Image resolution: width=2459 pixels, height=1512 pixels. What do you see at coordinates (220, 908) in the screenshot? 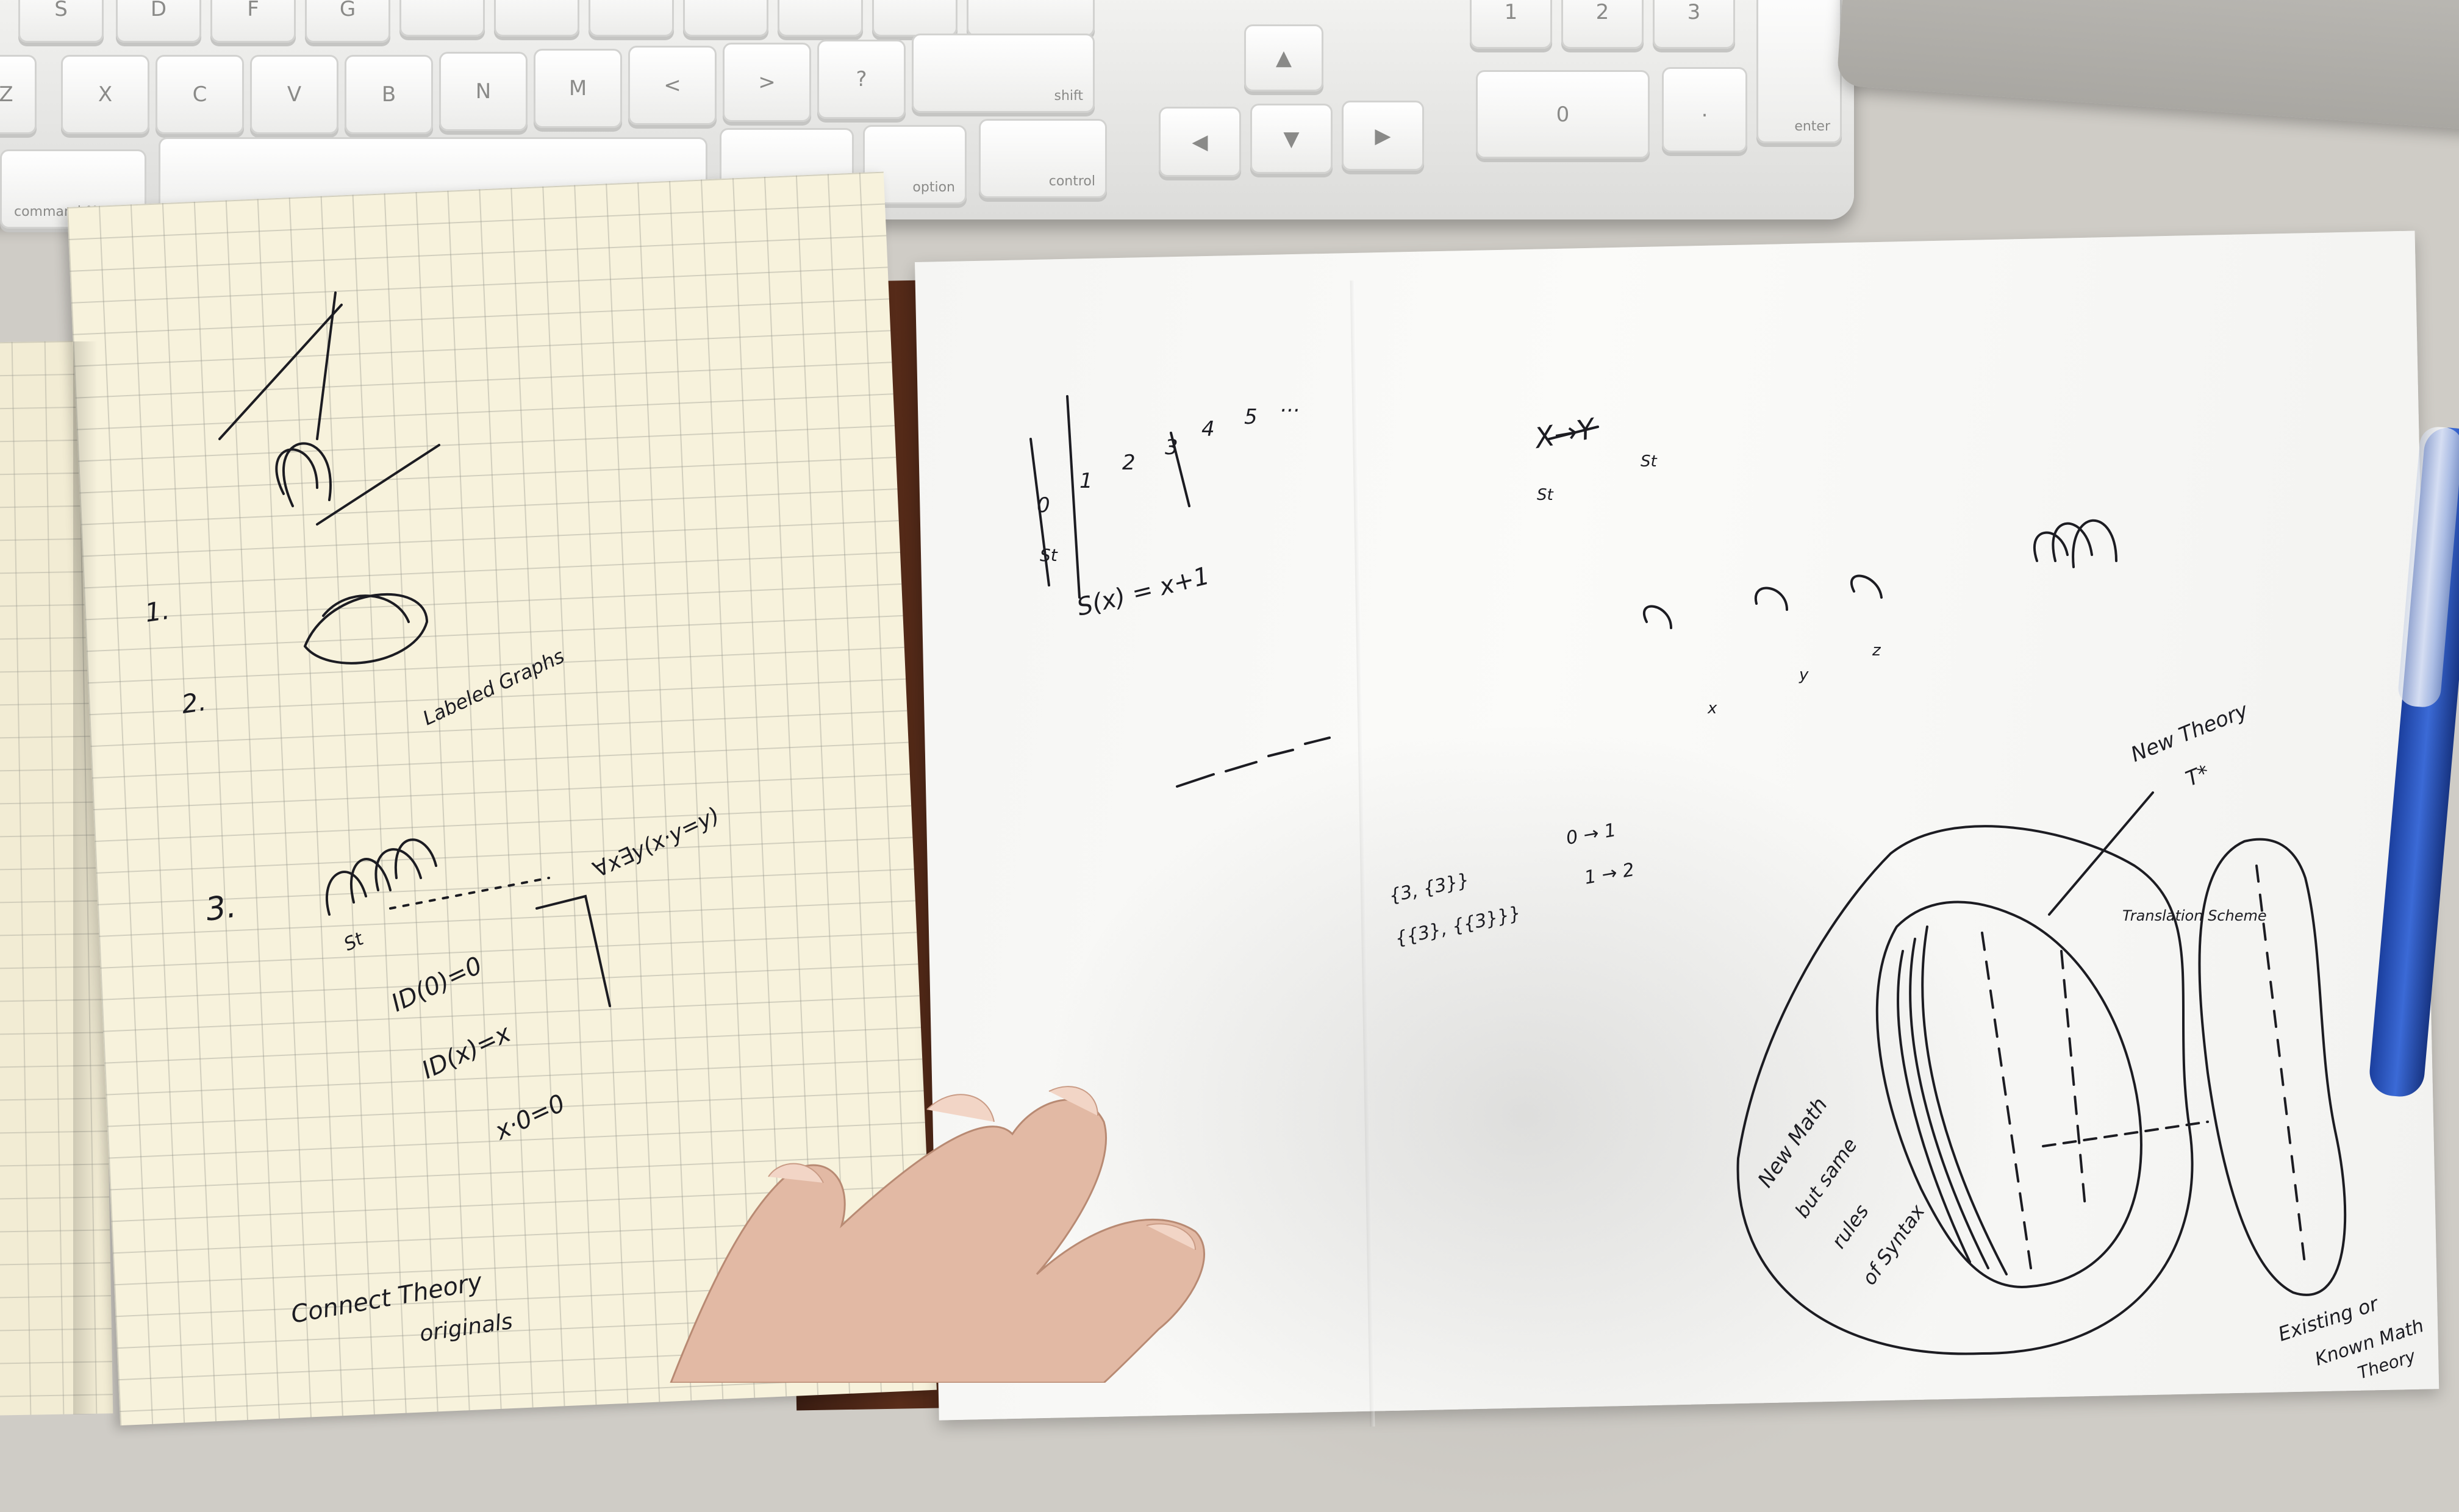
I see `note-item-3: 3.` at bounding box center [220, 908].